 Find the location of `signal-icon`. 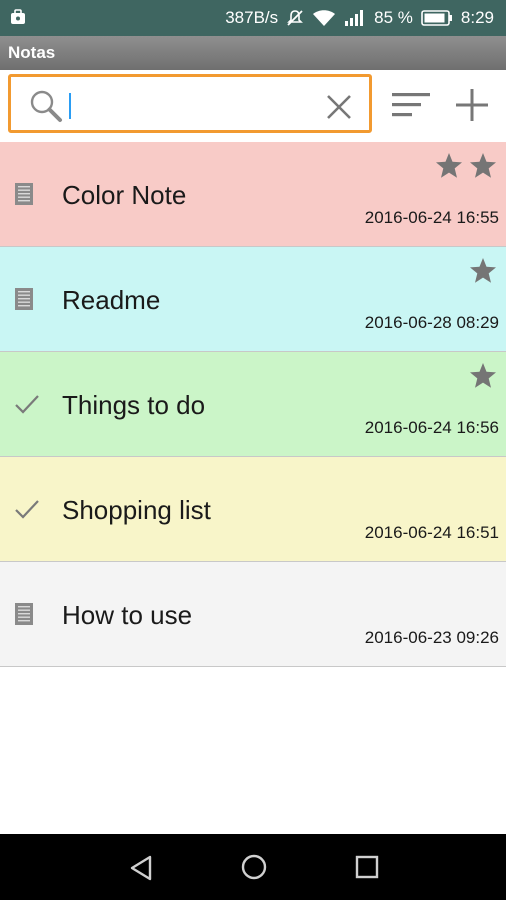

signal-icon is located at coordinates (354, 18).